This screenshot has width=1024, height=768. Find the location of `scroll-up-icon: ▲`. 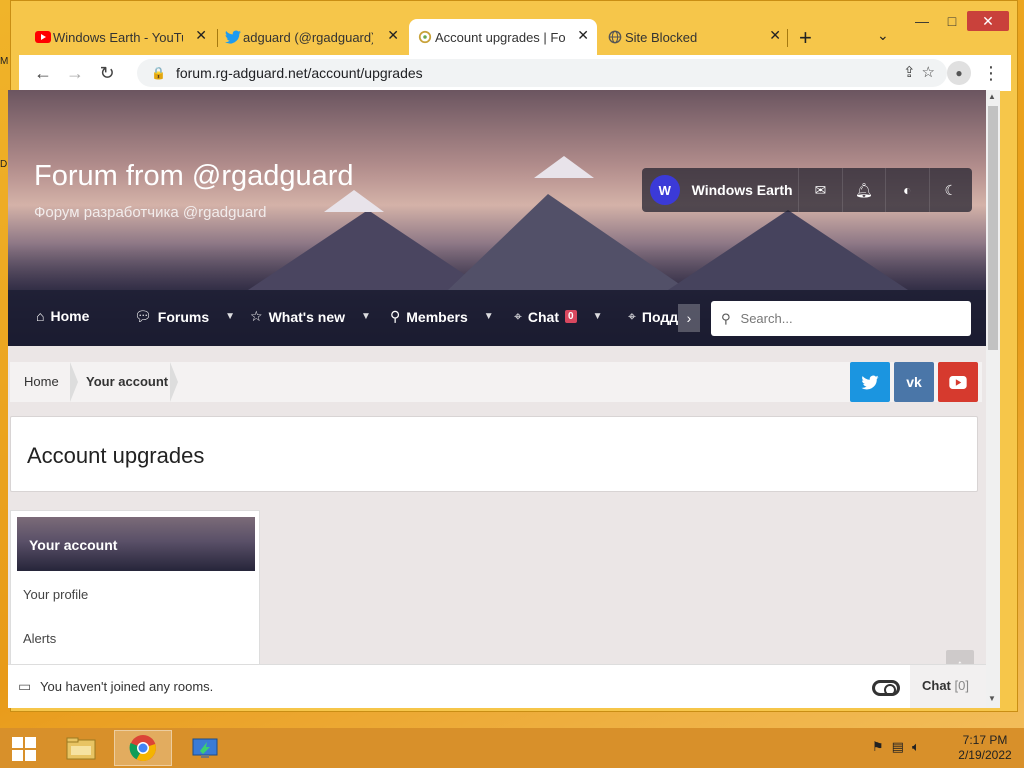

scroll-up-icon: ▲ is located at coordinates (992, 96).